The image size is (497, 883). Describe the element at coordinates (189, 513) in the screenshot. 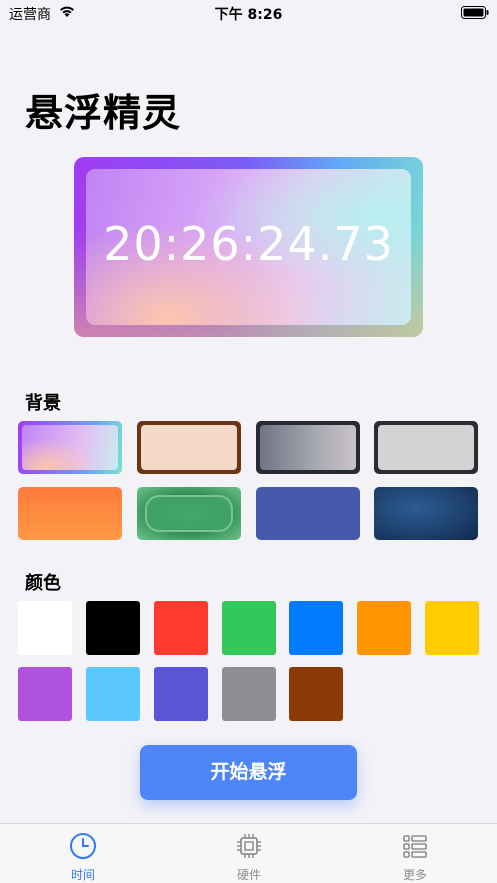

I see `background-option-green` at that location.